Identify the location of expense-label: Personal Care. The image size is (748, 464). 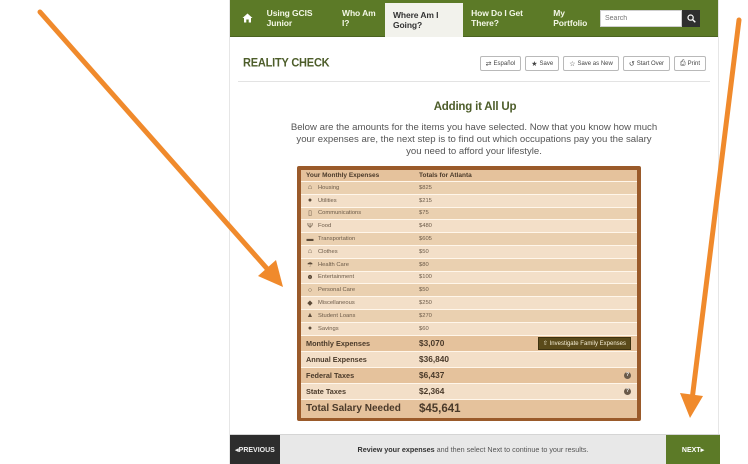
(337, 290).